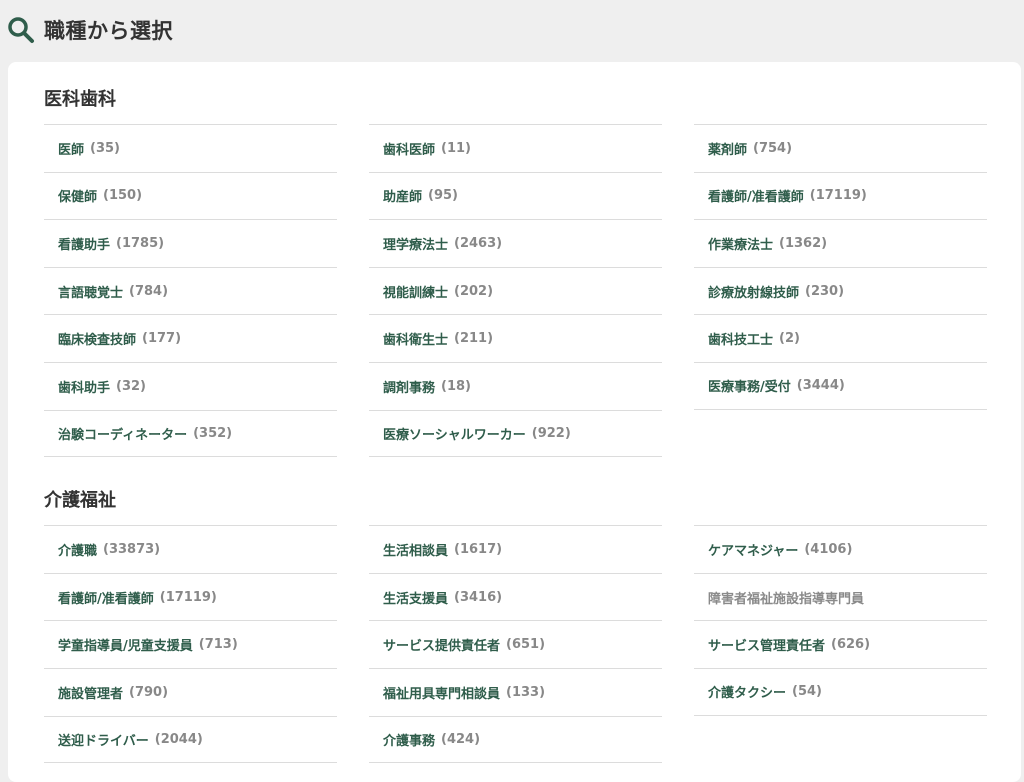 The height and width of the screenshot is (782, 1024). What do you see at coordinates (515, 148) in the screenshot?
I see `occupation-link: 歯科医師 (11)` at bounding box center [515, 148].